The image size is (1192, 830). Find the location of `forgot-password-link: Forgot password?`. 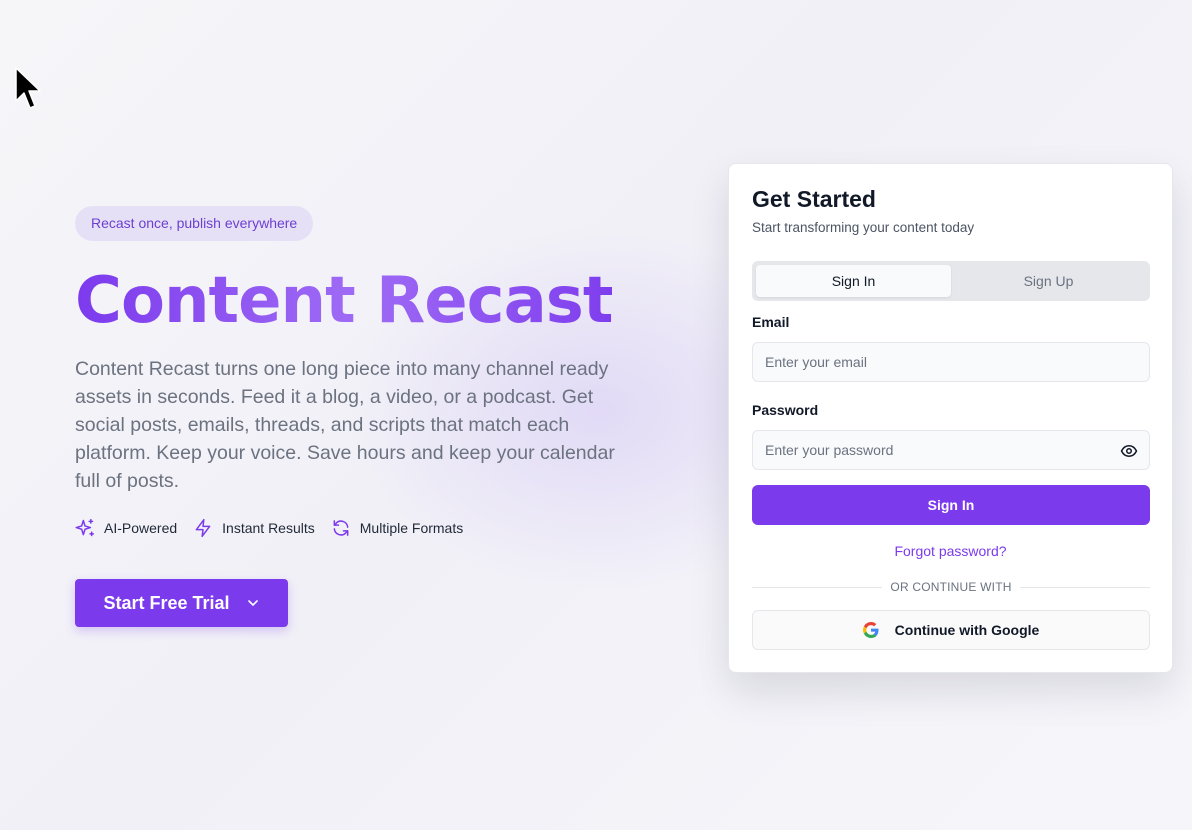

forgot-password-link: Forgot password? is located at coordinates (950, 551).